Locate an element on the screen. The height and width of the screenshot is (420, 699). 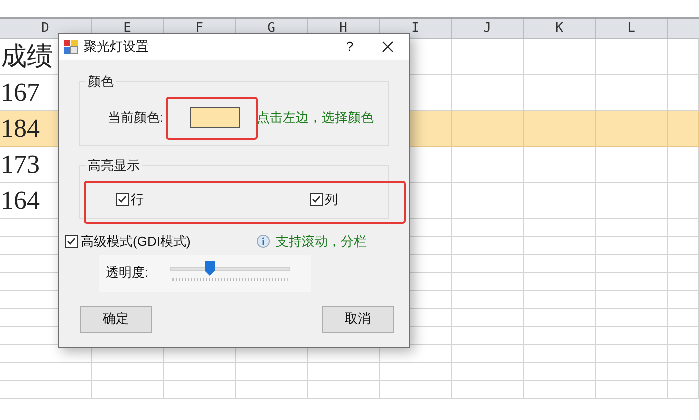
checkbox-label: 高级模式(GDI模式) is located at coordinates (136, 242).